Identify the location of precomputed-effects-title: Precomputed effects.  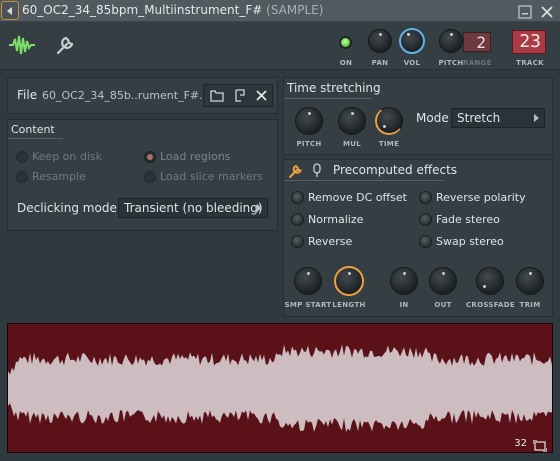
(395, 170).